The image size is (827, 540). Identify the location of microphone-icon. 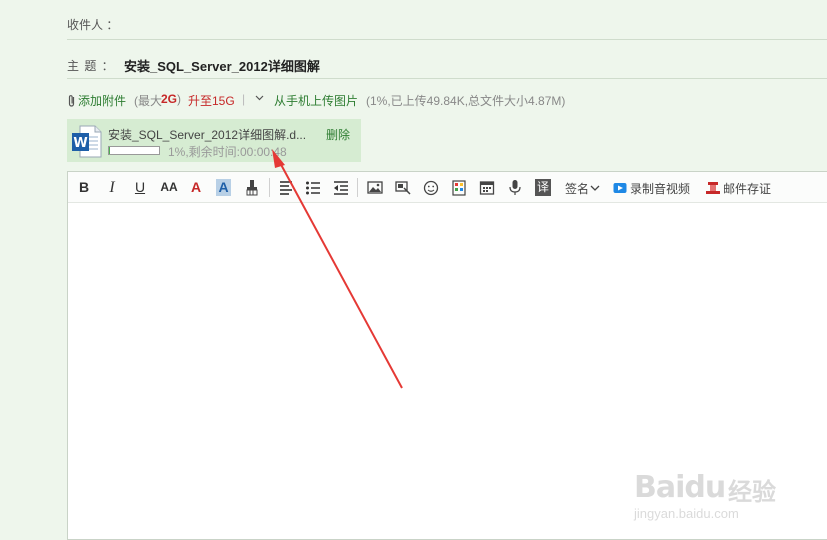
(515, 187).